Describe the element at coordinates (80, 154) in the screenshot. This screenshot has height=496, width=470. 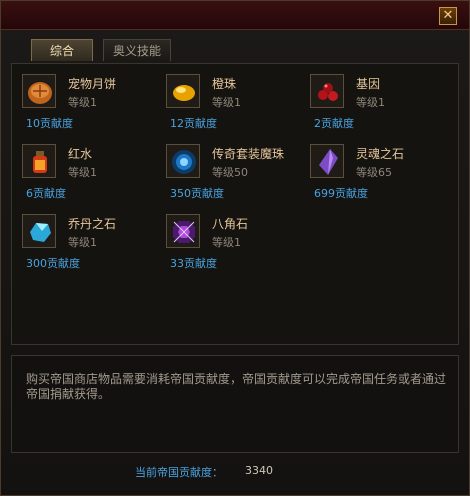
I see `item-name: 红水` at that location.